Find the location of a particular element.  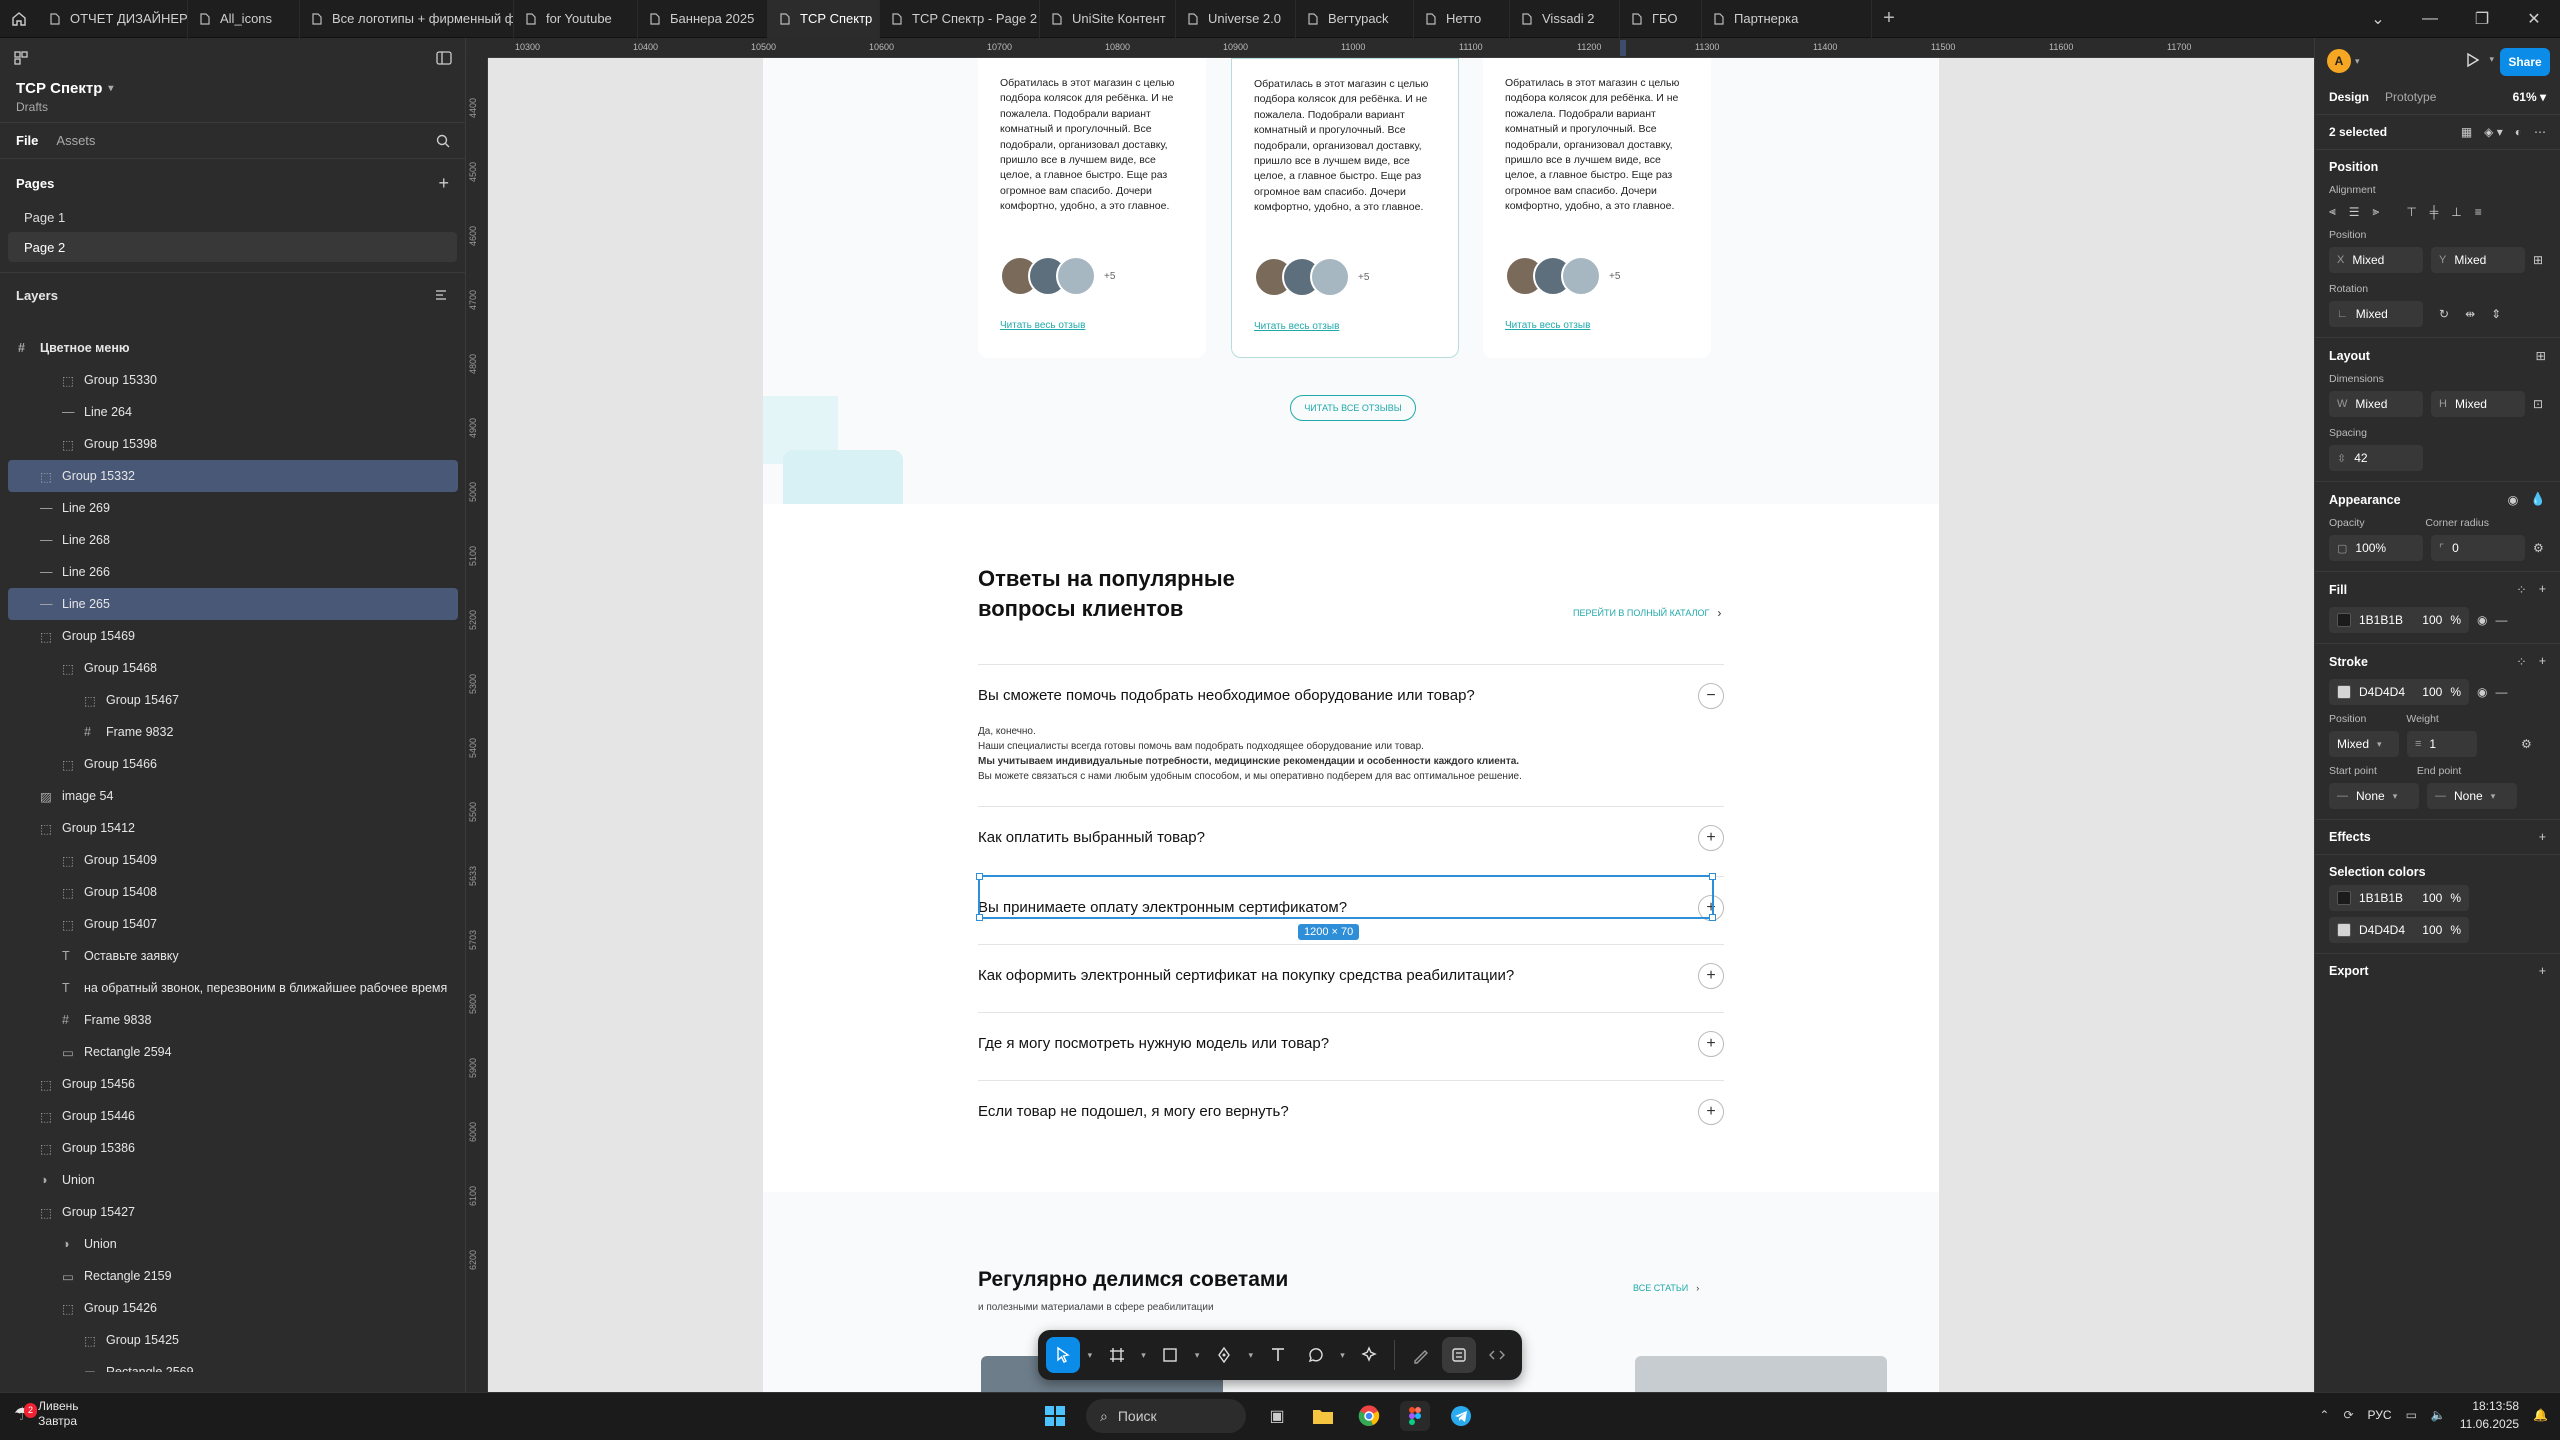

tab-3: for Youtube is located at coordinates (576, 19).